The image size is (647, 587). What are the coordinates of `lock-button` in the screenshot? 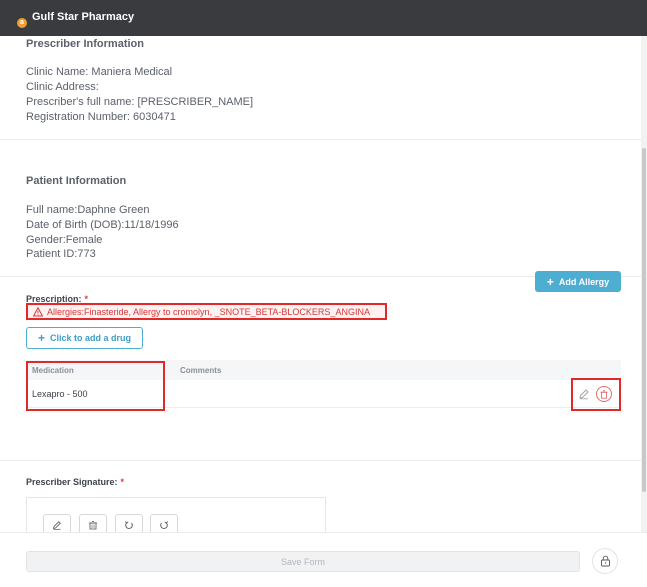 It's located at (605, 561).